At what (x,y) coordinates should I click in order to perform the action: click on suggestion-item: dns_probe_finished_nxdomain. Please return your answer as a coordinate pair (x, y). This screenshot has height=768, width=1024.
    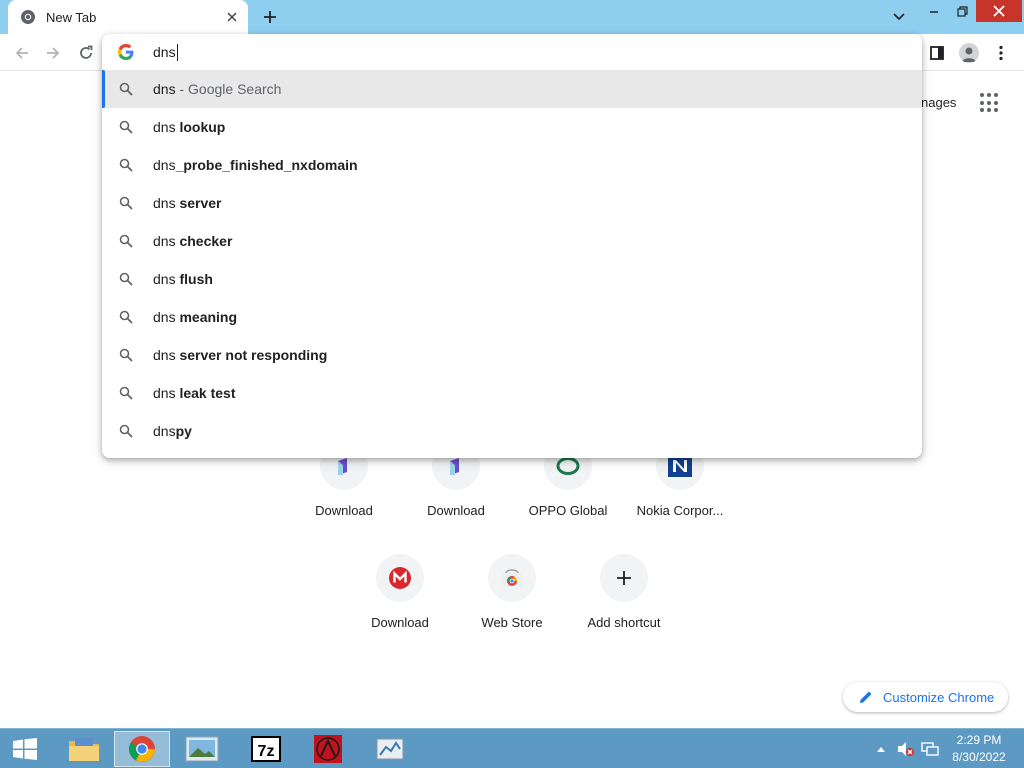
    Looking at the image, I should click on (512, 165).